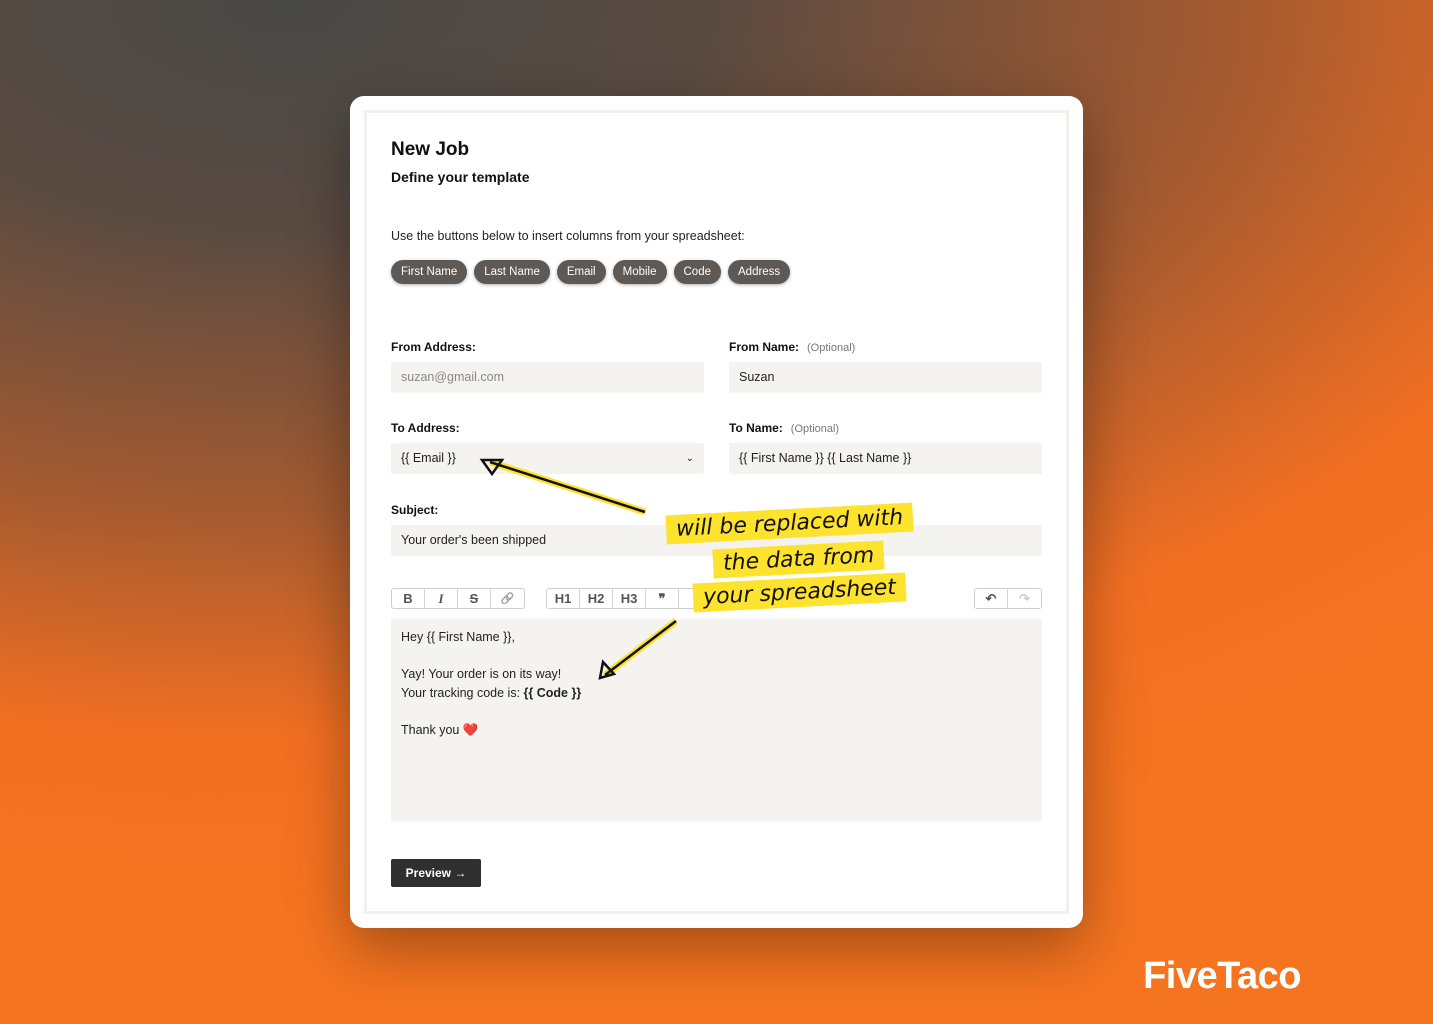 This screenshot has width=1433, height=1024. What do you see at coordinates (638, 649) in the screenshot?
I see `arrow-to-code` at bounding box center [638, 649].